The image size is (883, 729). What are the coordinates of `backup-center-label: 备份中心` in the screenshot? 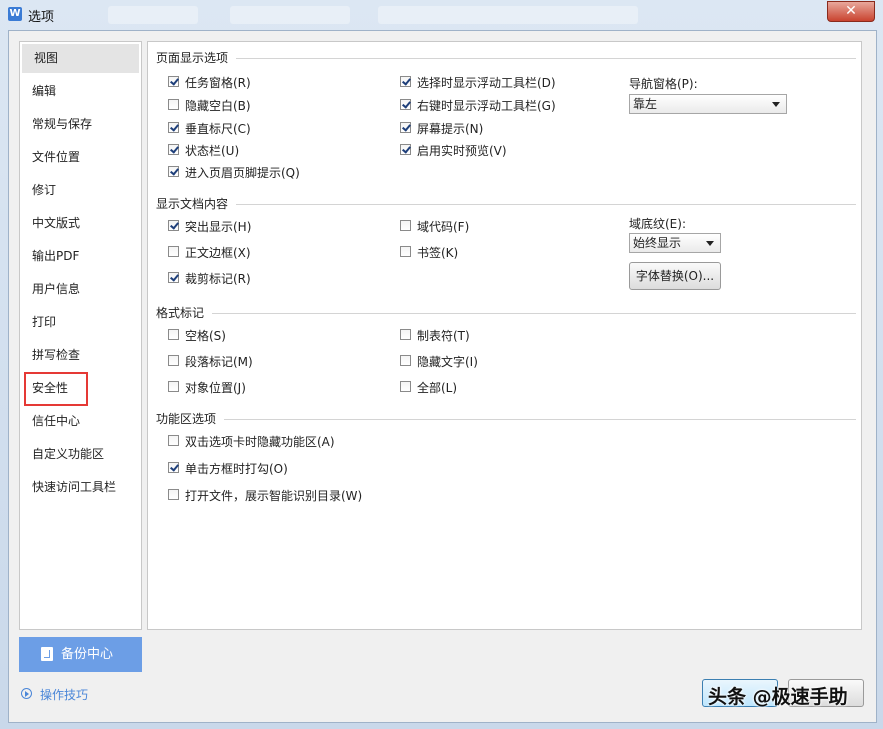 It's located at (87, 654).